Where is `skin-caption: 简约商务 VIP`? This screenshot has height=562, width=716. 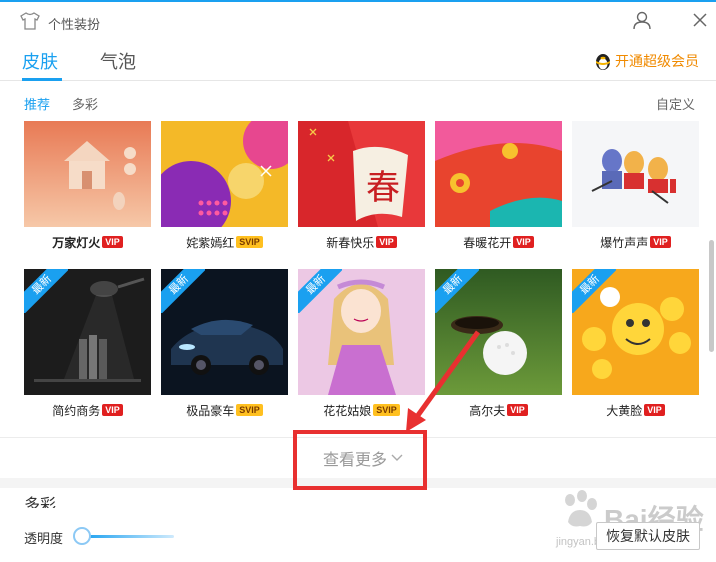
skin-caption: 简约商务 VIP is located at coordinates (87, 410).